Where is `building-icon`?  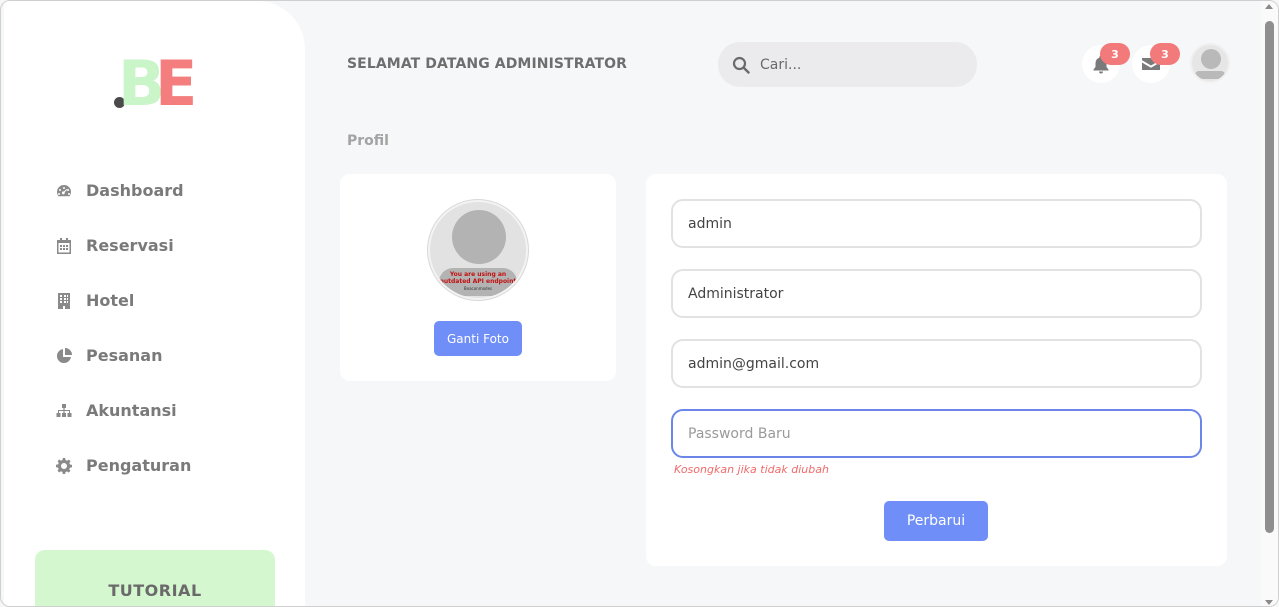 building-icon is located at coordinates (64, 301).